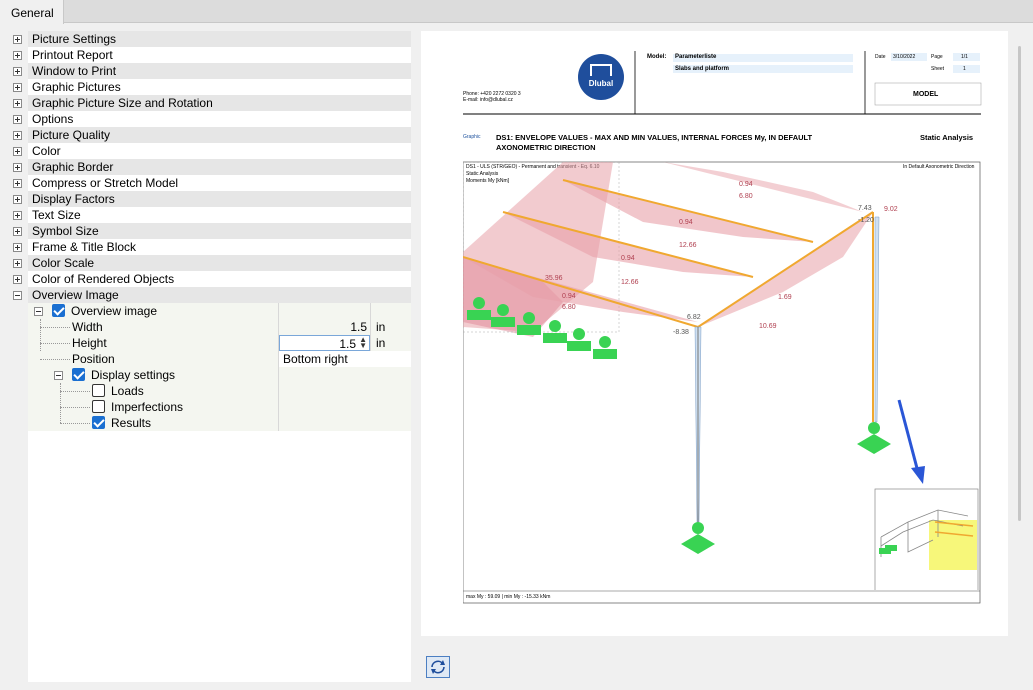  I want to click on result-summary: max My : 59.09 | min My : -15.33 kNm, so click(508, 597).